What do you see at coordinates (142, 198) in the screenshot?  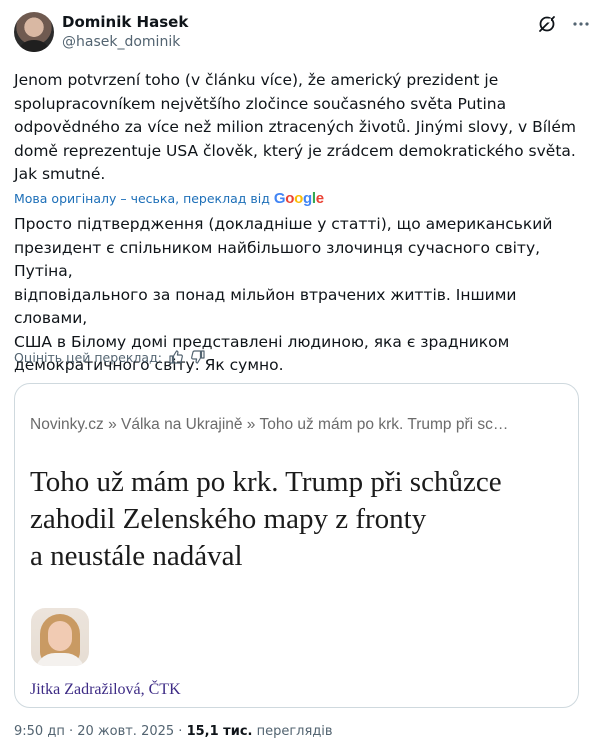 I see `translation-note-text: Мова оригіналу – чеська, переклад від` at bounding box center [142, 198].